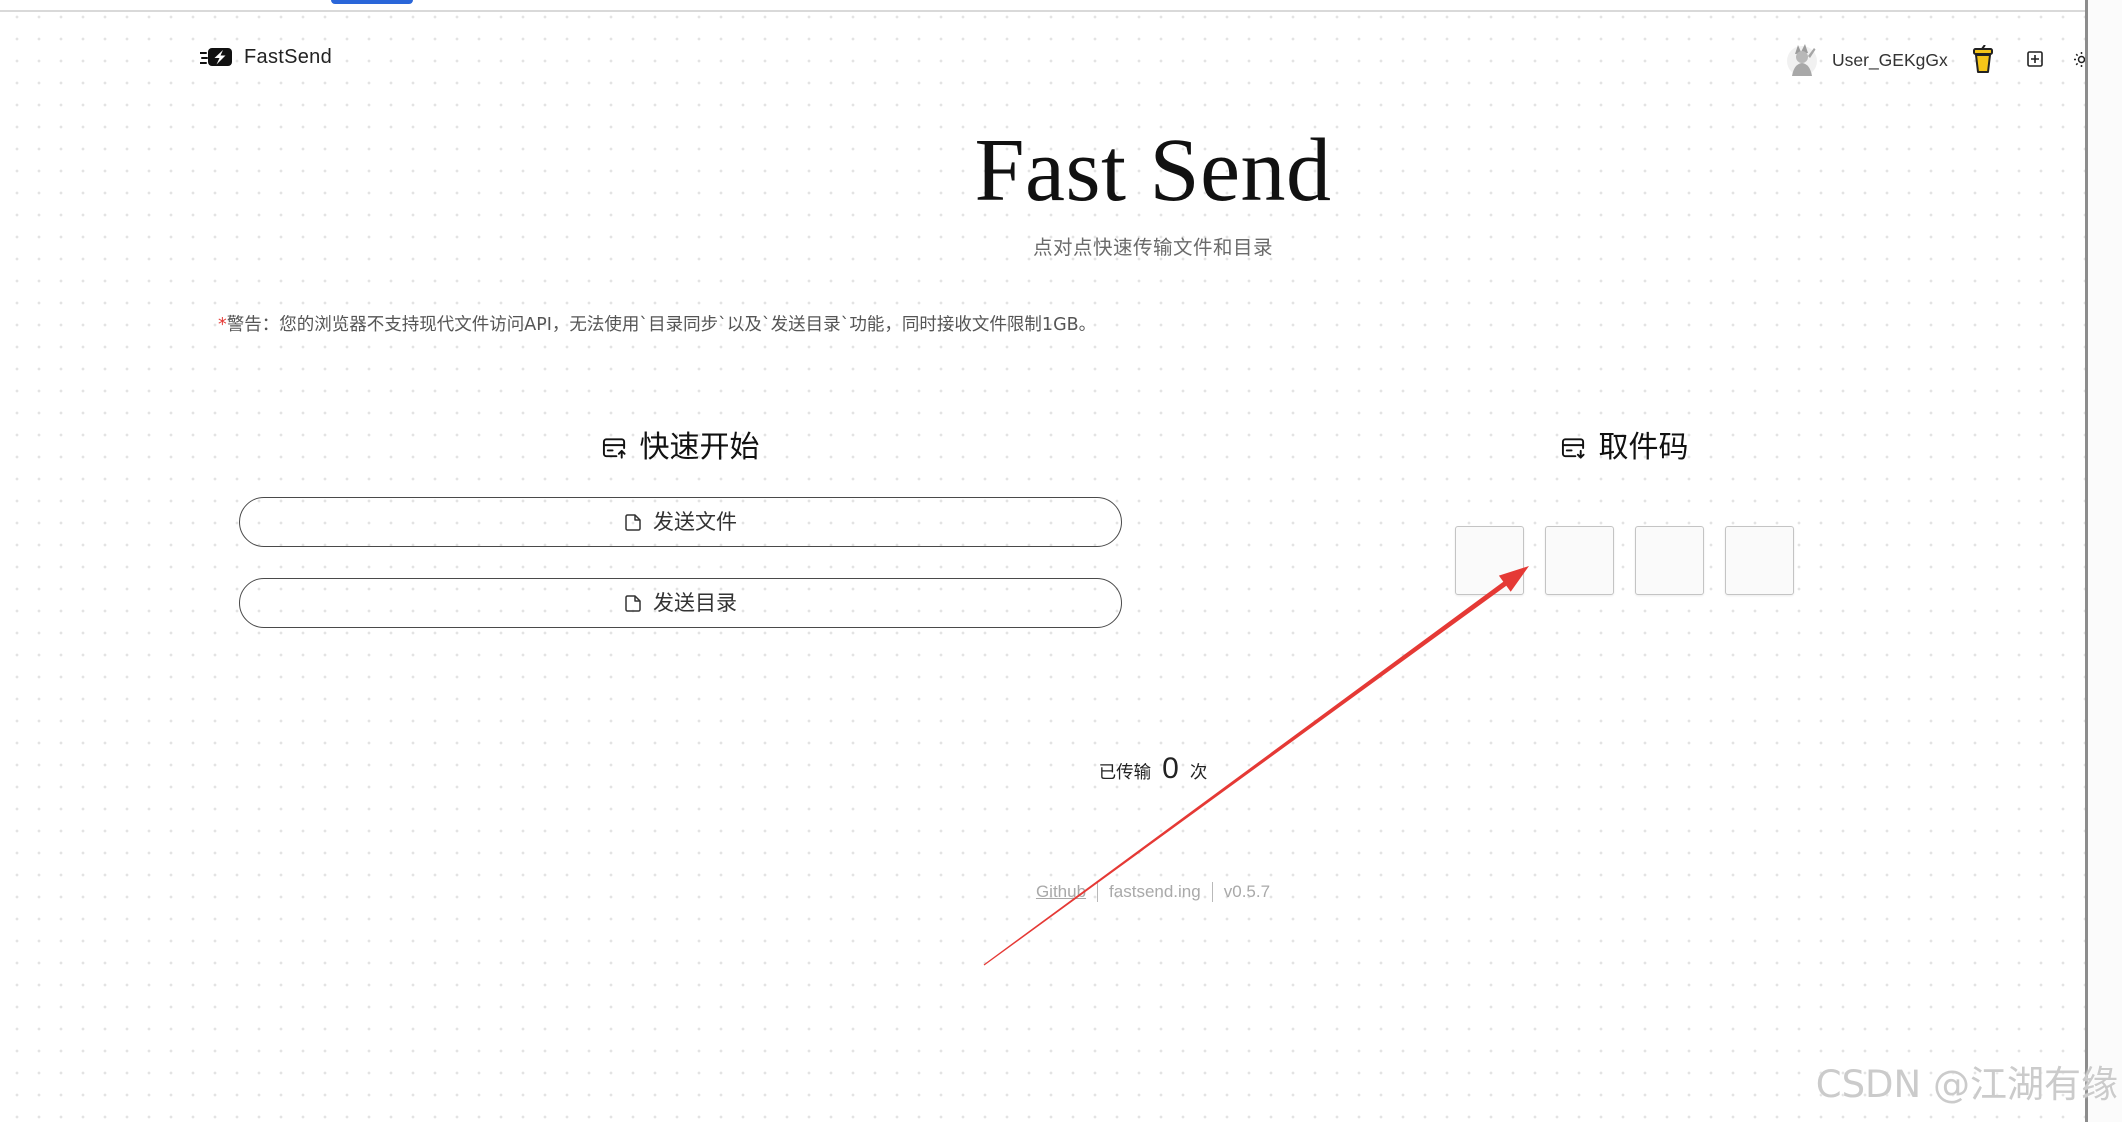 Image resolution: width=2122 pixels, height=1122 pixels. What do you see at coordinates (222, 325) in the screenshot?
I see `warning-asterisk: *` at bounding box center [222, 325].